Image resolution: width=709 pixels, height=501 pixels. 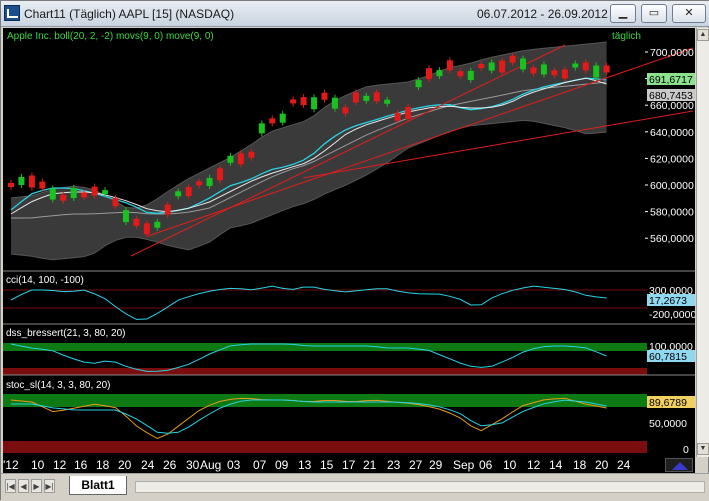 What do you see at coordinates (282, 465) in the screenshot?
I see `x-axis-label: 09` at bounding box center [282, 465].